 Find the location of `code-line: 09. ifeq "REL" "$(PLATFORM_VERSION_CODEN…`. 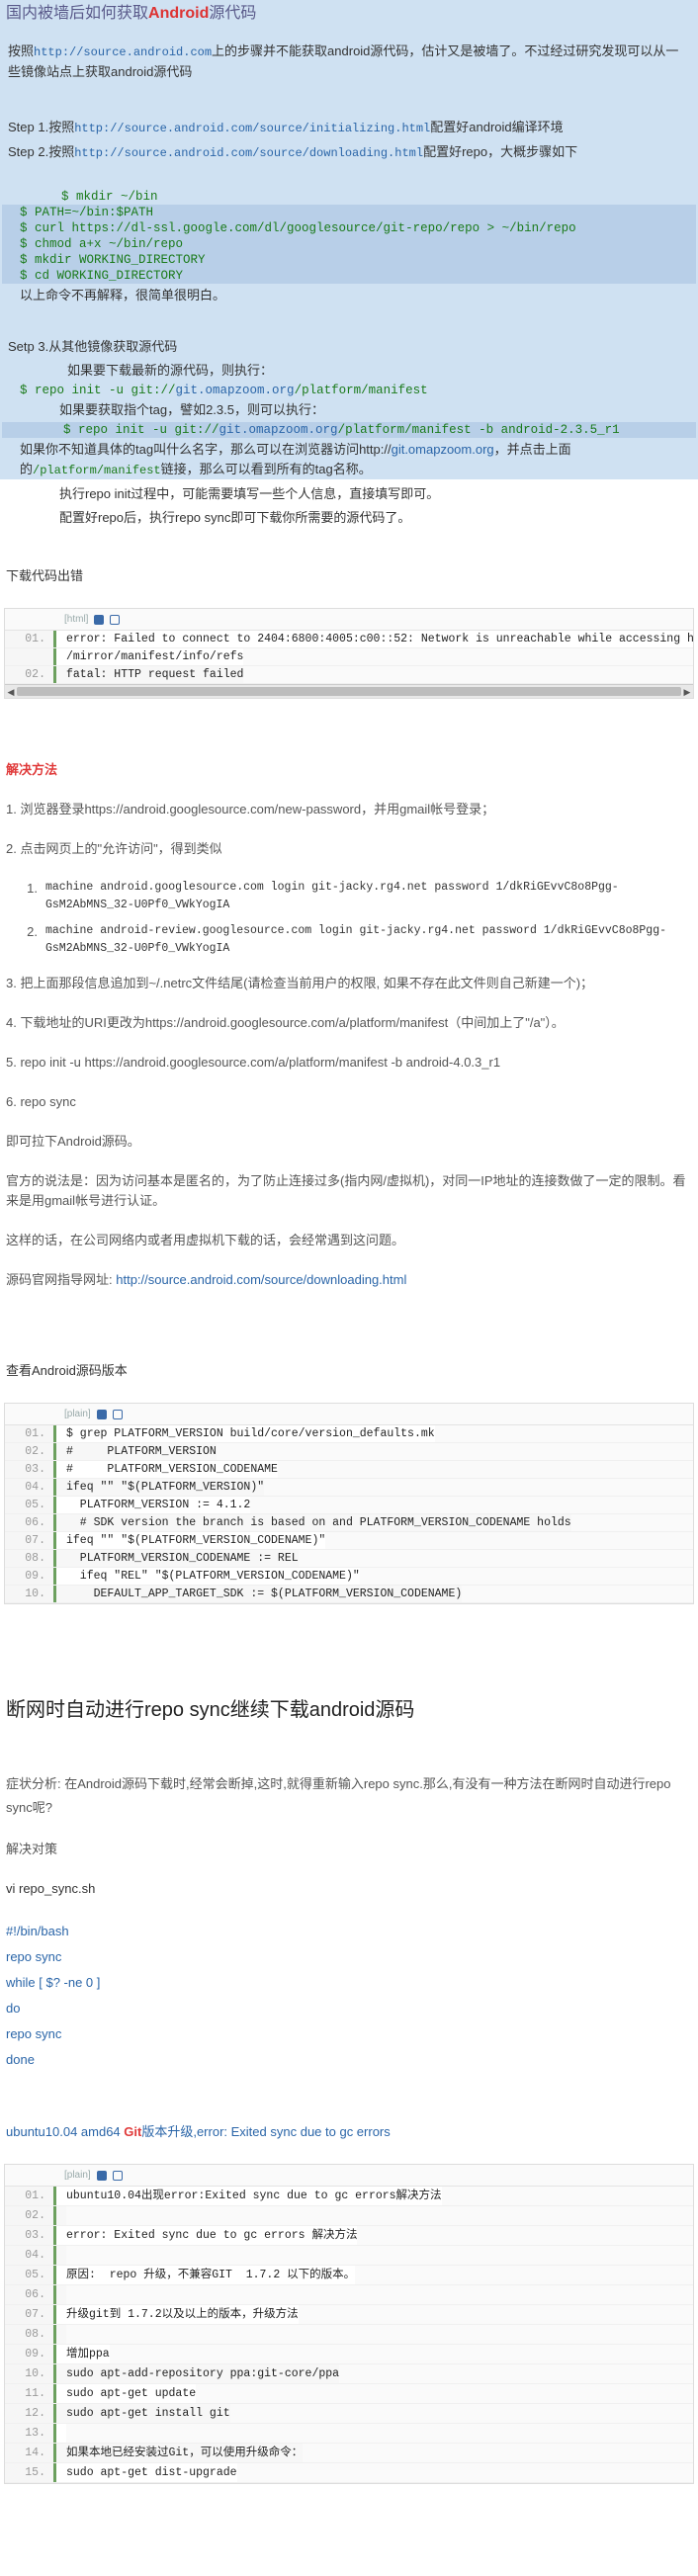

code-line: 09. ifeq "REL" "$(PLATFORM_VERSION_CODEN… is located at coordinates (349, 1577).